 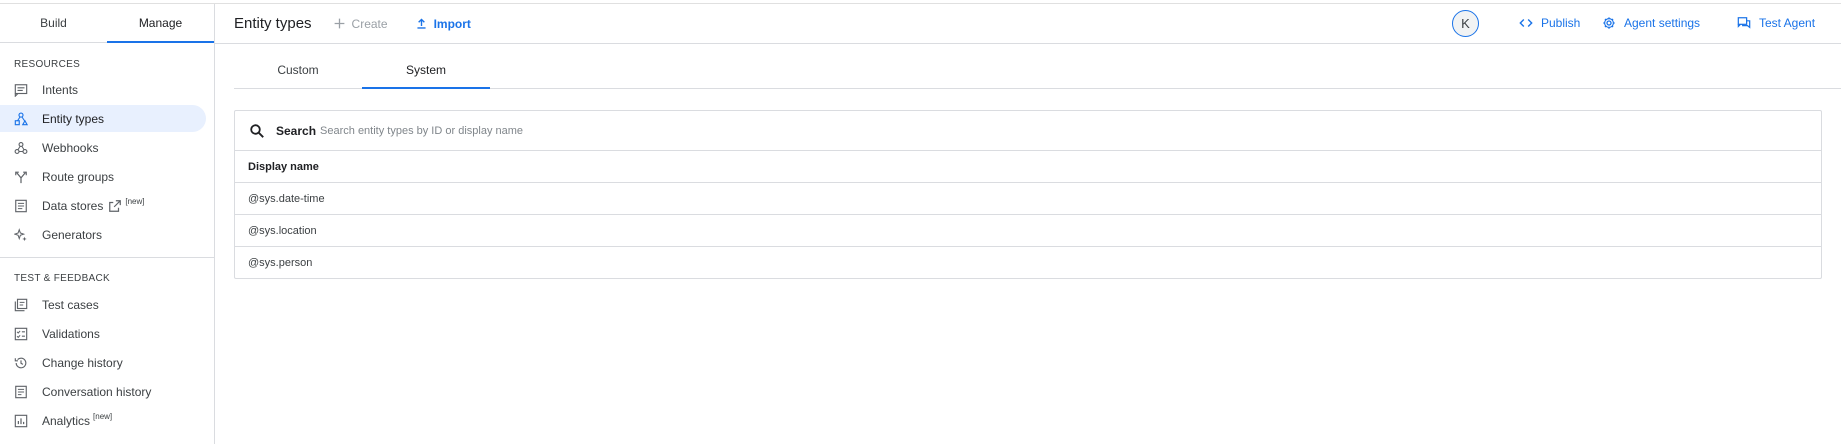 What do you see at coordinates (103, 89) in the screenshot?
I see `sidebar-item-intents: Intents` at bounding box center [103, 89].